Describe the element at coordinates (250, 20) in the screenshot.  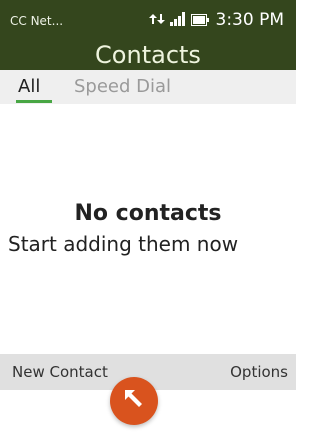
I see `clock: 3:30 PM` at that location.